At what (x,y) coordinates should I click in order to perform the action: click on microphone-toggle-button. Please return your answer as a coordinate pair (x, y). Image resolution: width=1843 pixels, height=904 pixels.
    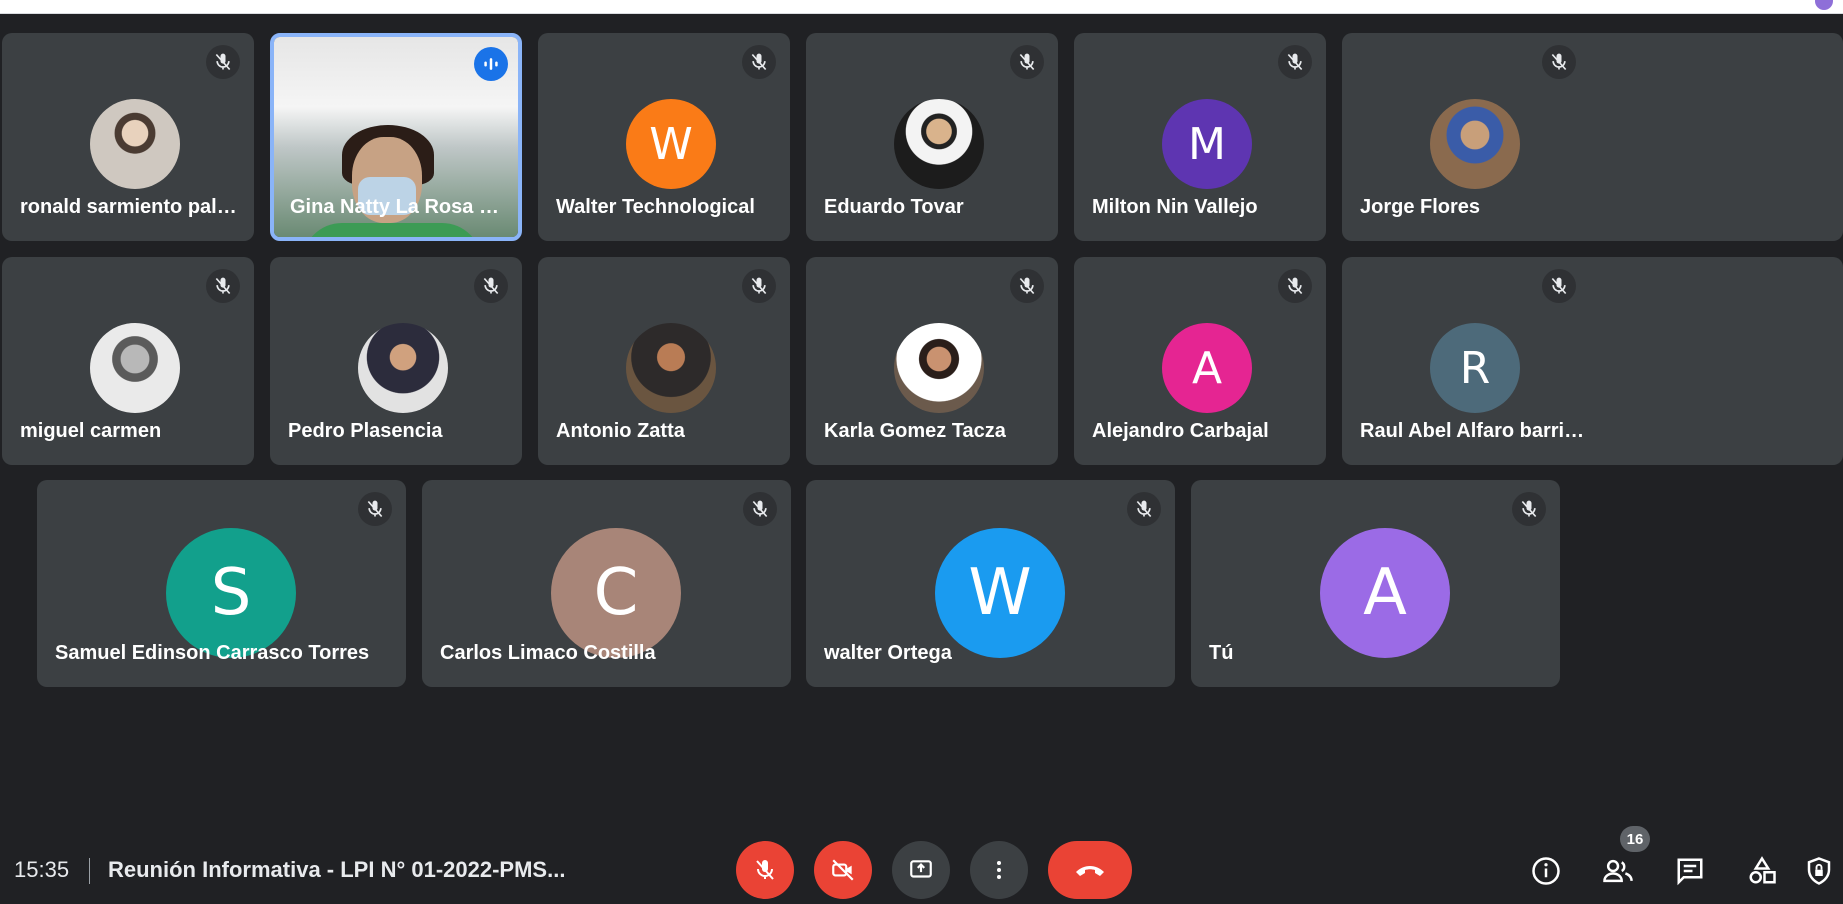
    Looking at the image, I should click on (765, 870).